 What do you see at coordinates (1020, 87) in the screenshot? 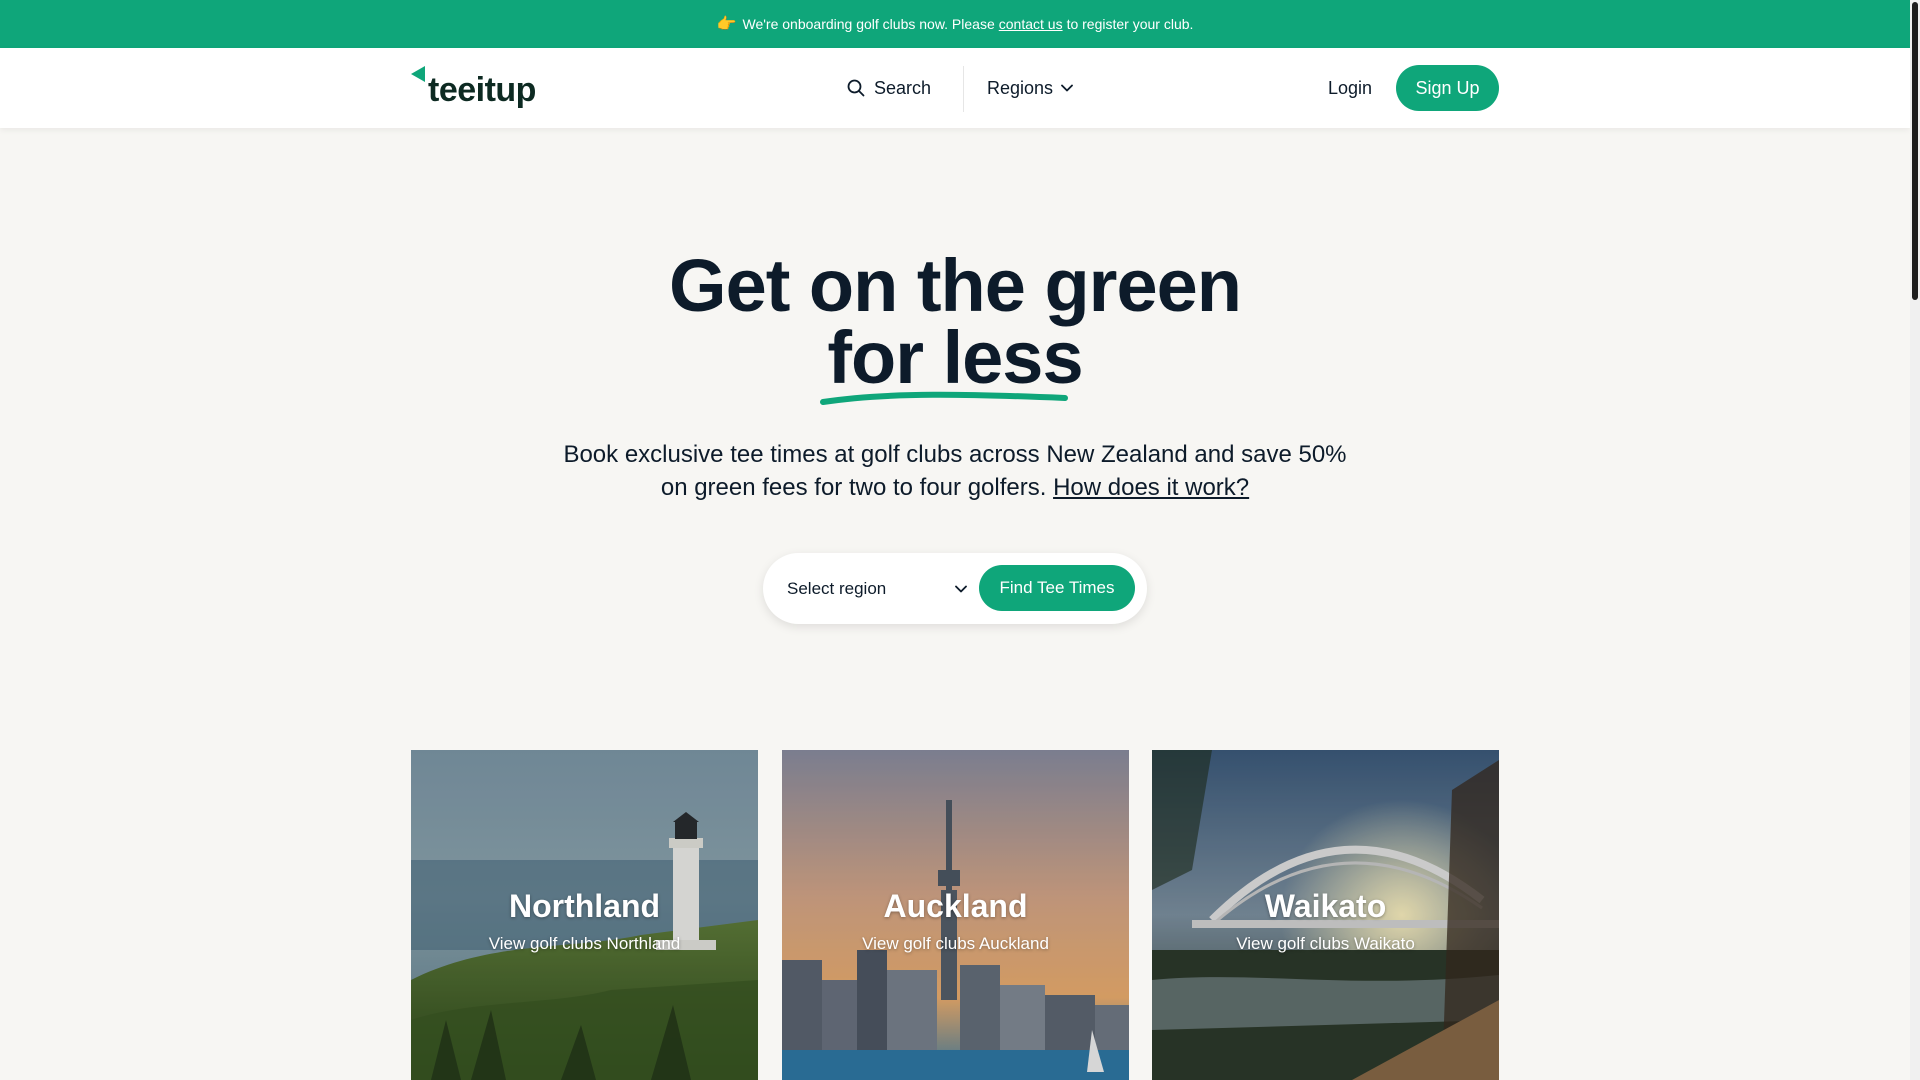
I see `regions-nav-label: Regions` at bounding box center [1020, 87].